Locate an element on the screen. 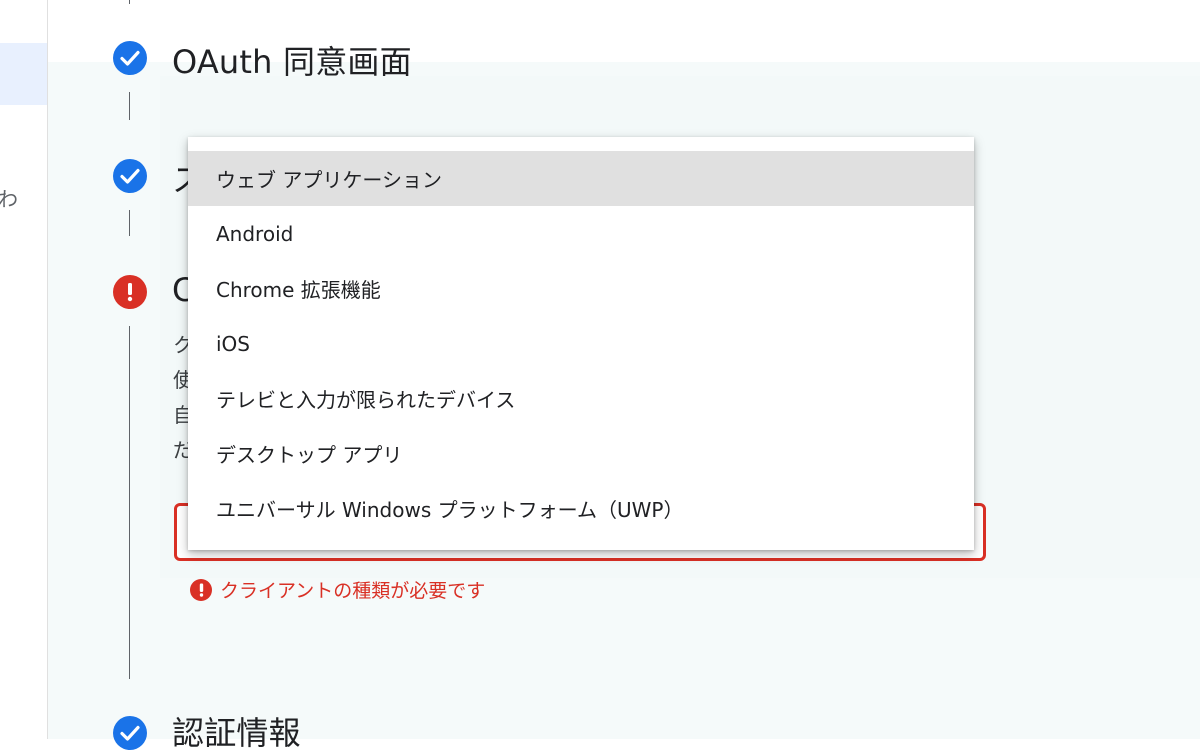 This screenshot has height=754, width=1200. nav-item-selected is located at coordinates (23, 74).